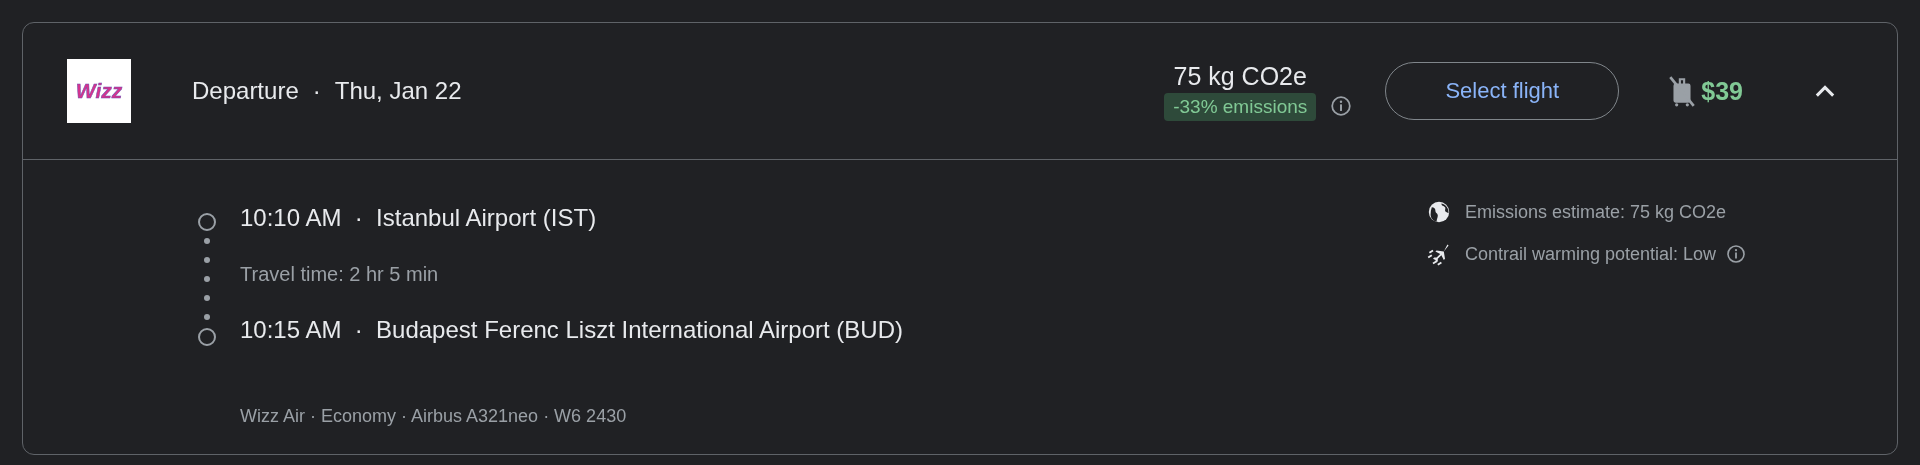 The height and width of the screenshot is (465, 1920). Describe the element at coordinates (1596, 212) in the screenshot. I see `info-text: Emissions estimate: 75 kg CO2e` at that location.